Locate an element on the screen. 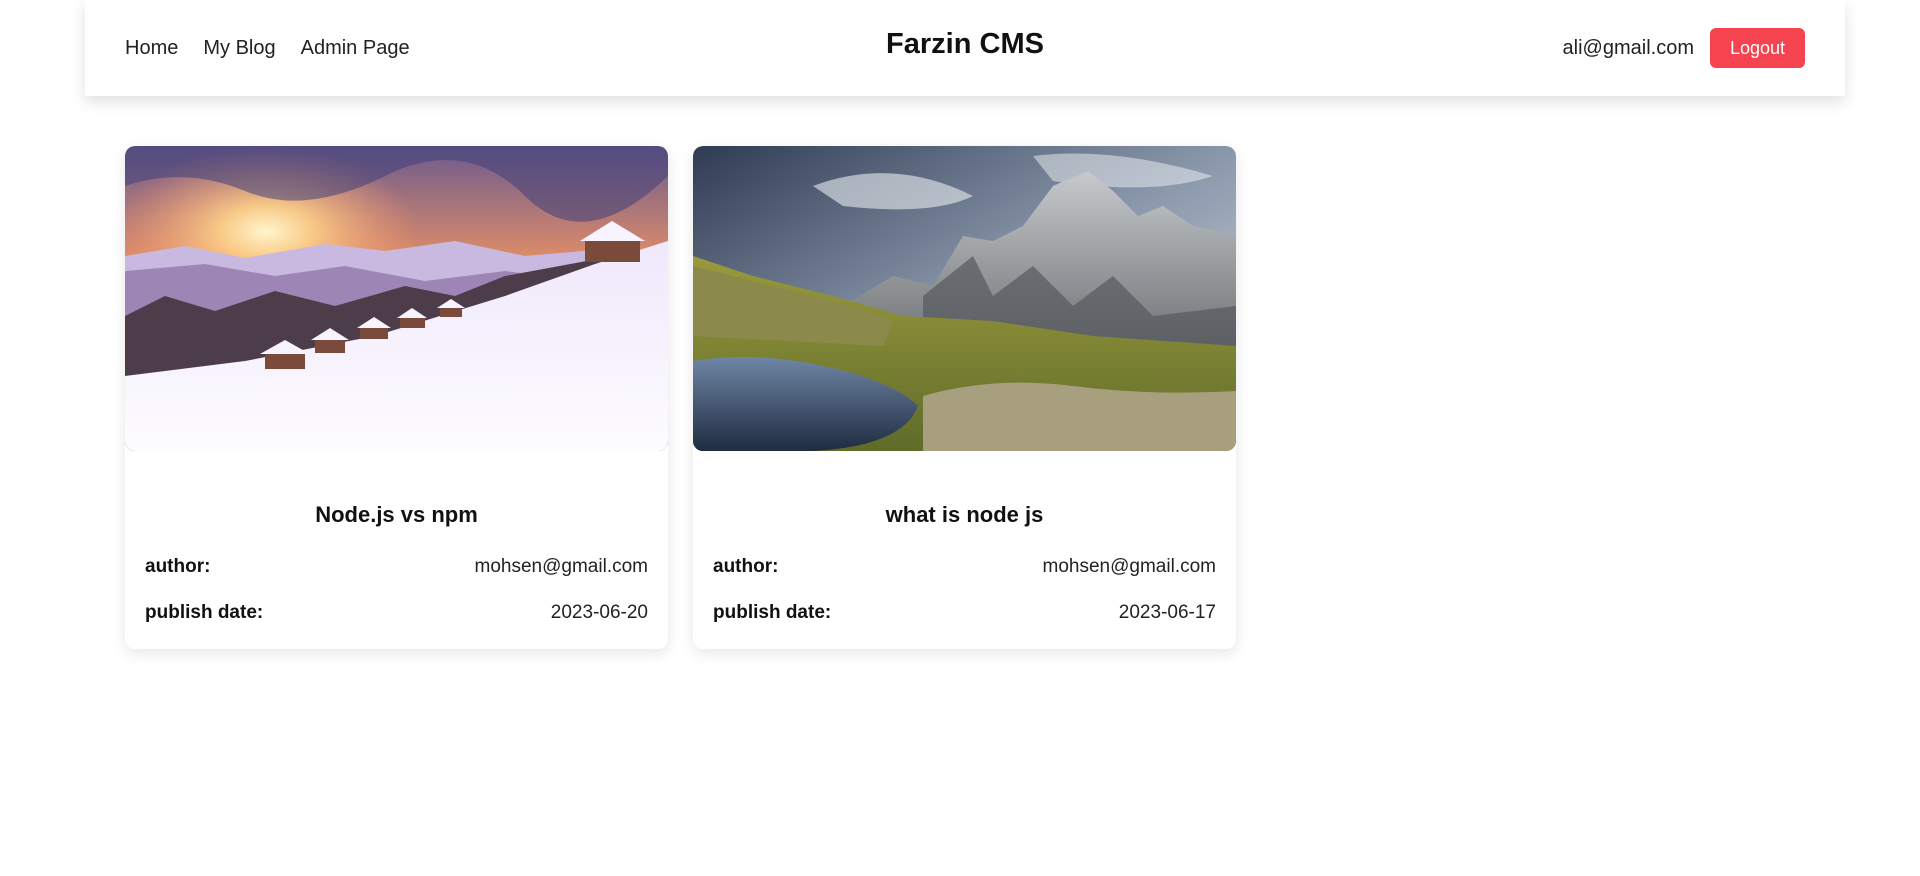  main-nav: Home My Blog Admin Page is located at coordinates (267, 48).